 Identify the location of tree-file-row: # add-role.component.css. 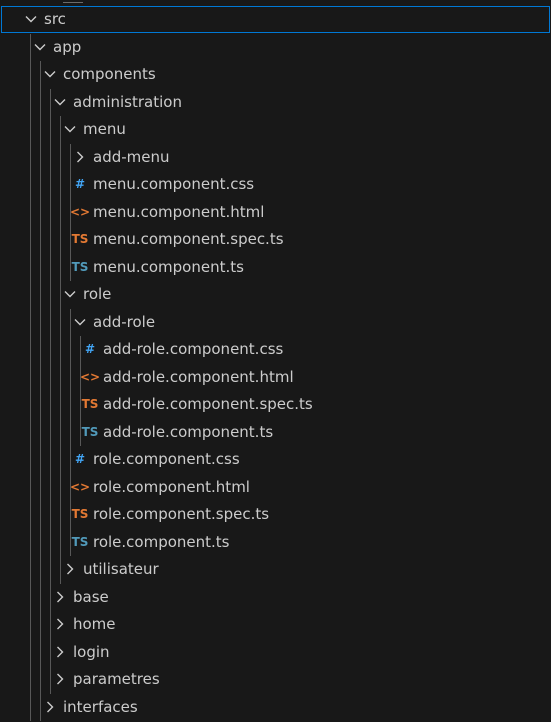
(275, 349).